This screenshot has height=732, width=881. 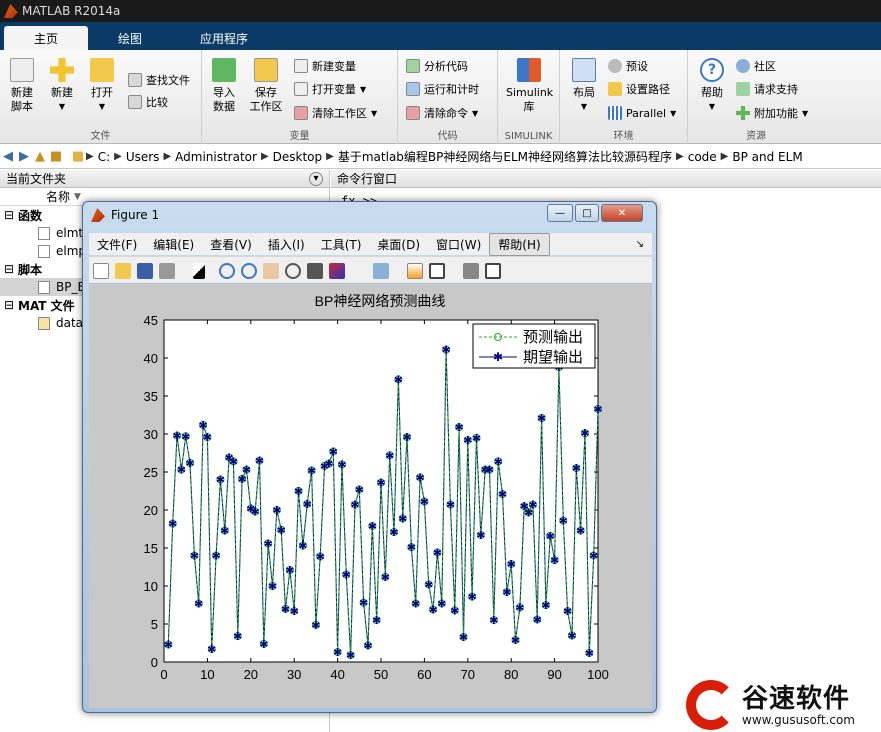 I want to click on menu-file: 文件(F), so click(x=117, y=244).